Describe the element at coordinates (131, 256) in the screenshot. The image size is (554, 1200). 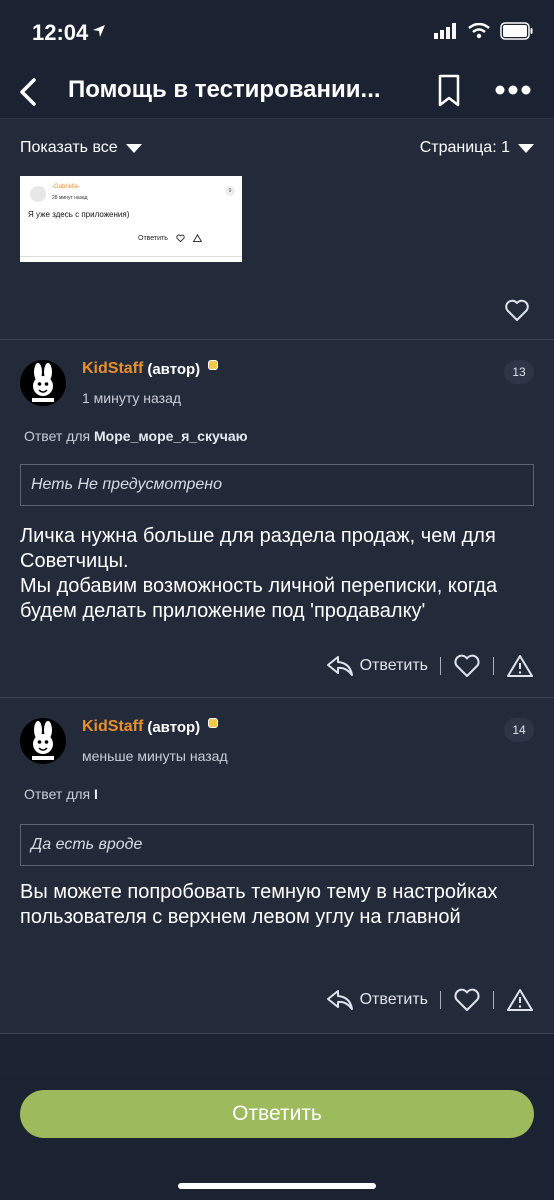
I see `thumb-divider` at that location.